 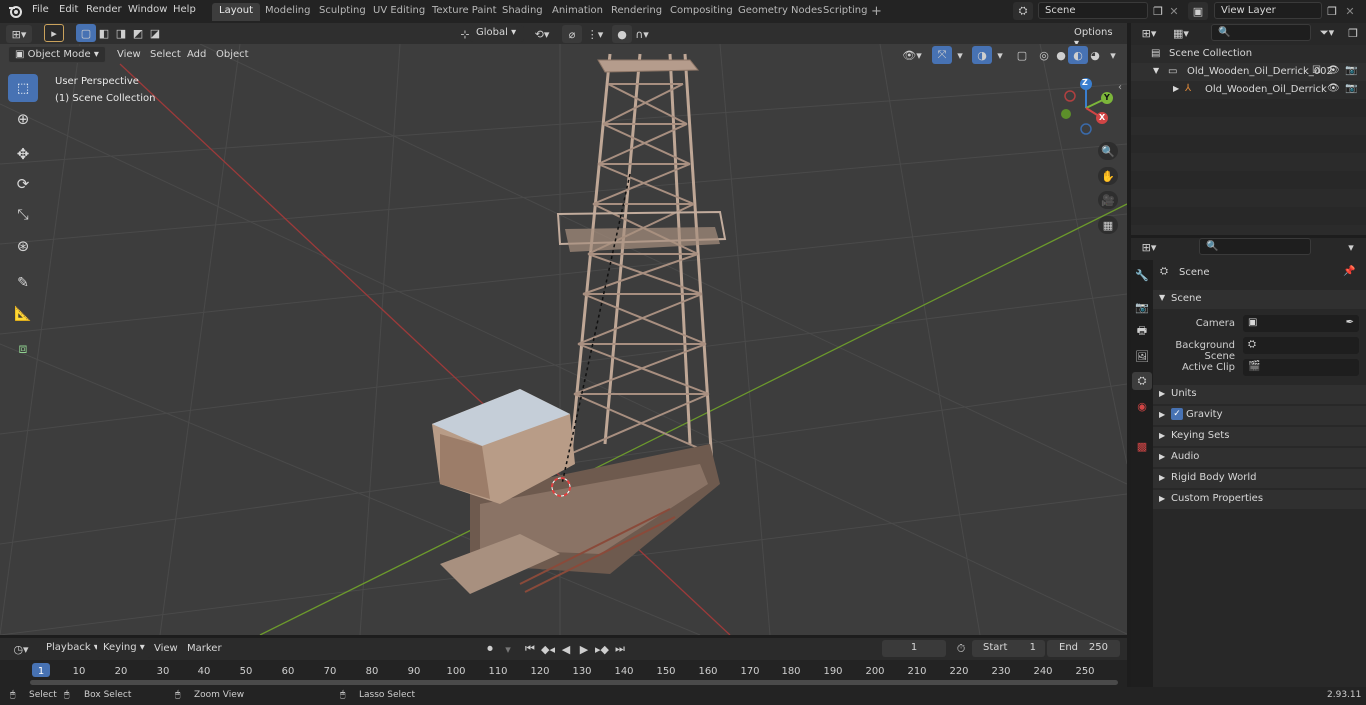 What do you see at coordinates (914, 648) in the screenshot?
I see `current-frame-field: 1` at bounding box center [914, 648].